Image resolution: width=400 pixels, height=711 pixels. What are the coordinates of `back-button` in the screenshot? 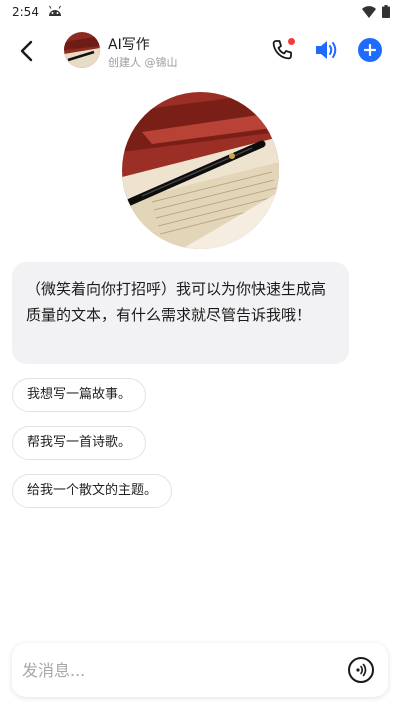 It's located at (26, 51).